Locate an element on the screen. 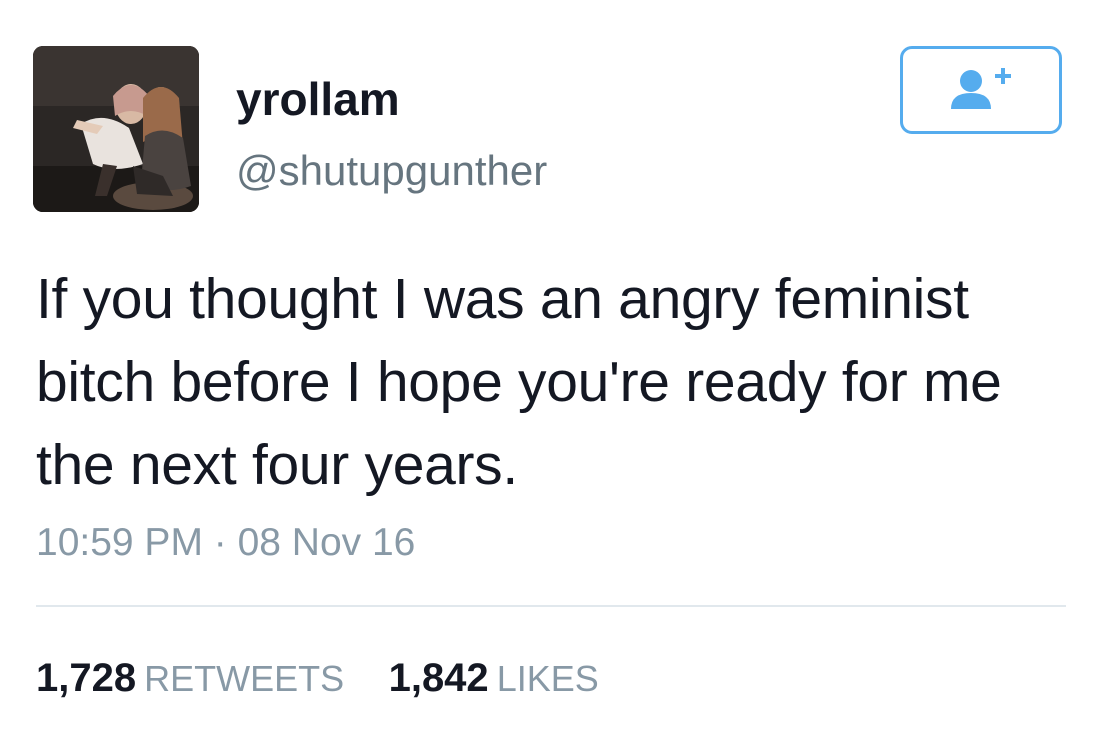 This screenshot has height=738, width=1100. tweet-text-line: bitch before I hope you're ready for me is located at coordinates (519, 382).